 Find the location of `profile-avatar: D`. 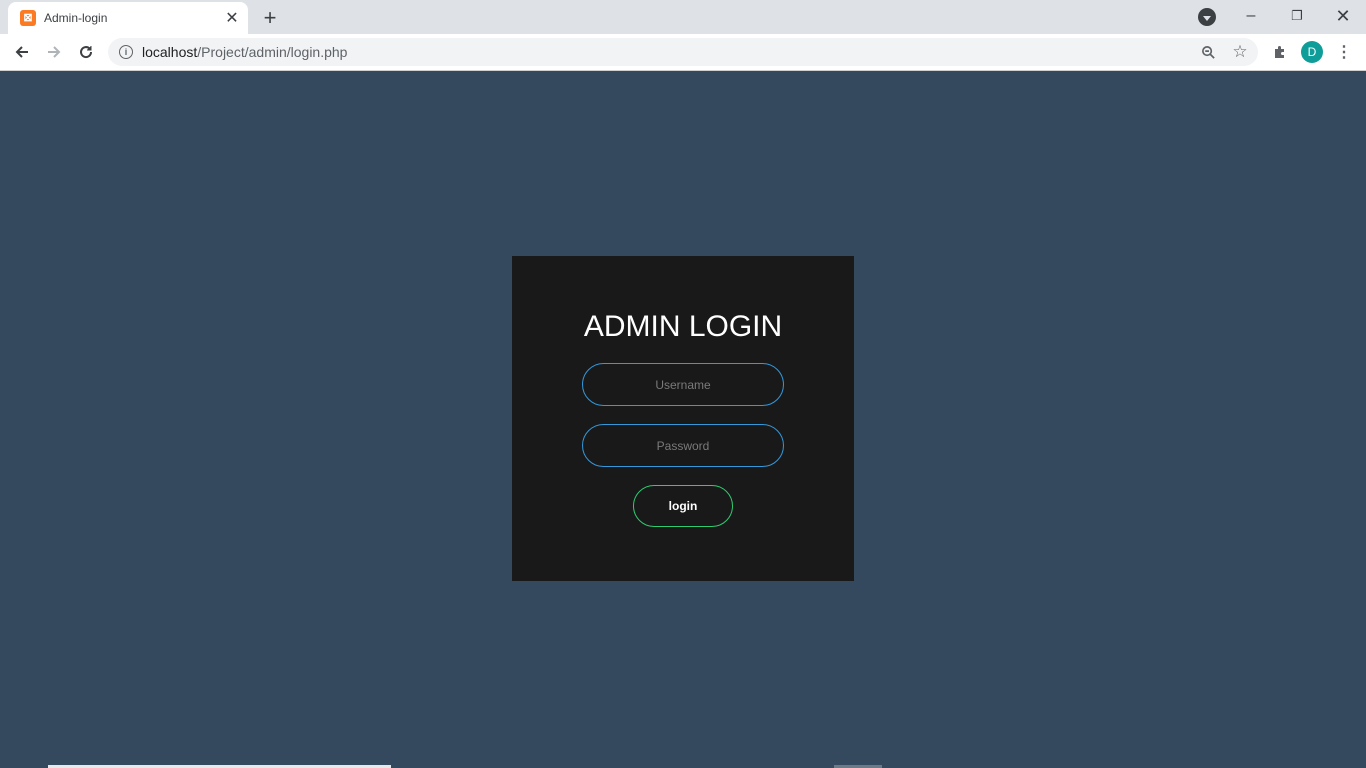

profile-avatar: D is located at coordinates (1312, 52).